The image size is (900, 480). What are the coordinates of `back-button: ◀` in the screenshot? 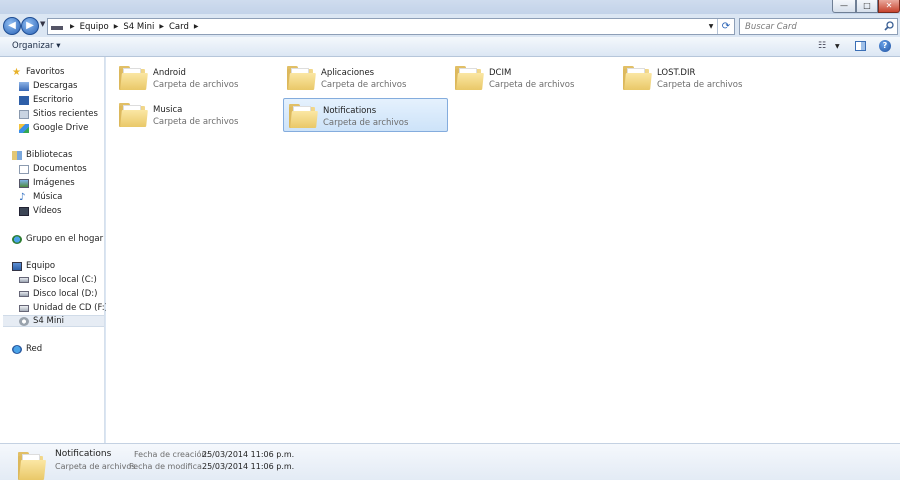 It's located at (12, 26).